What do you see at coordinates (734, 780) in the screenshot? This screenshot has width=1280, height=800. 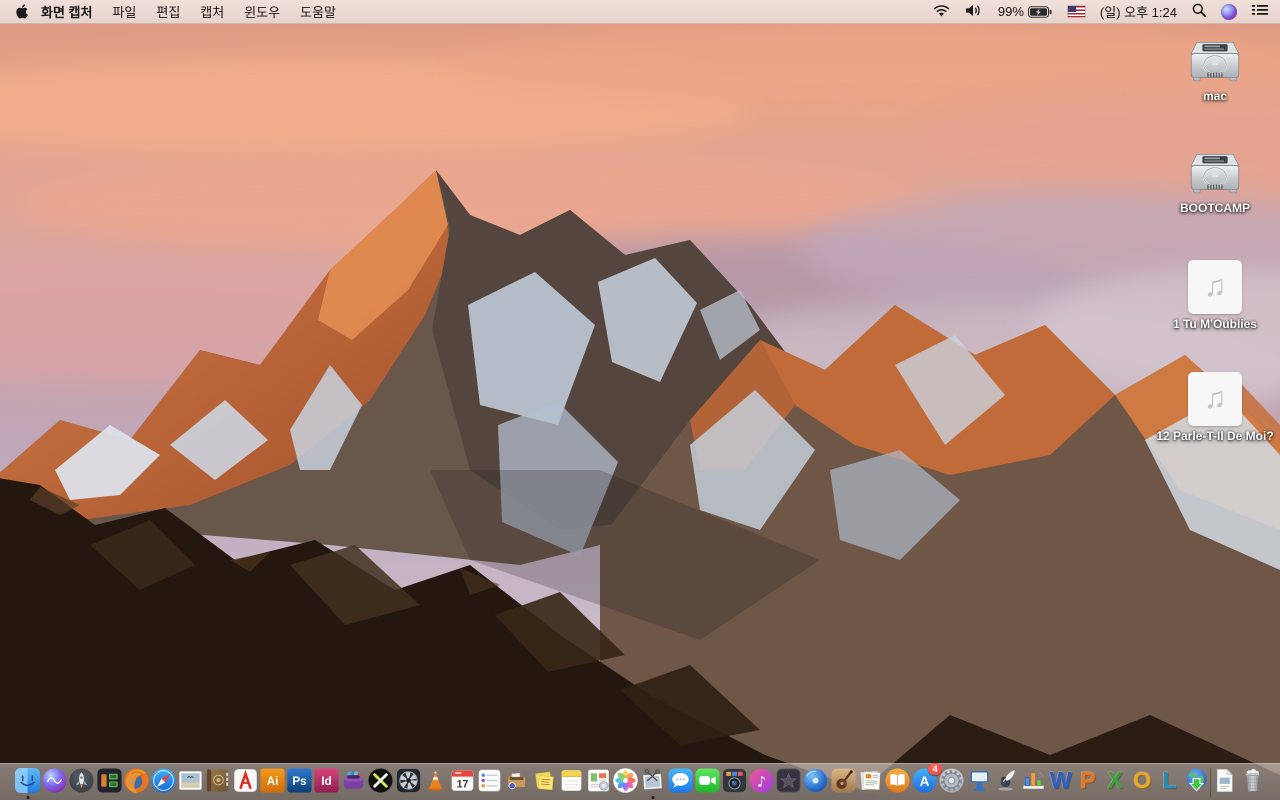 I see `dock-photo-booth-icon` at bounding box center [734, 780].